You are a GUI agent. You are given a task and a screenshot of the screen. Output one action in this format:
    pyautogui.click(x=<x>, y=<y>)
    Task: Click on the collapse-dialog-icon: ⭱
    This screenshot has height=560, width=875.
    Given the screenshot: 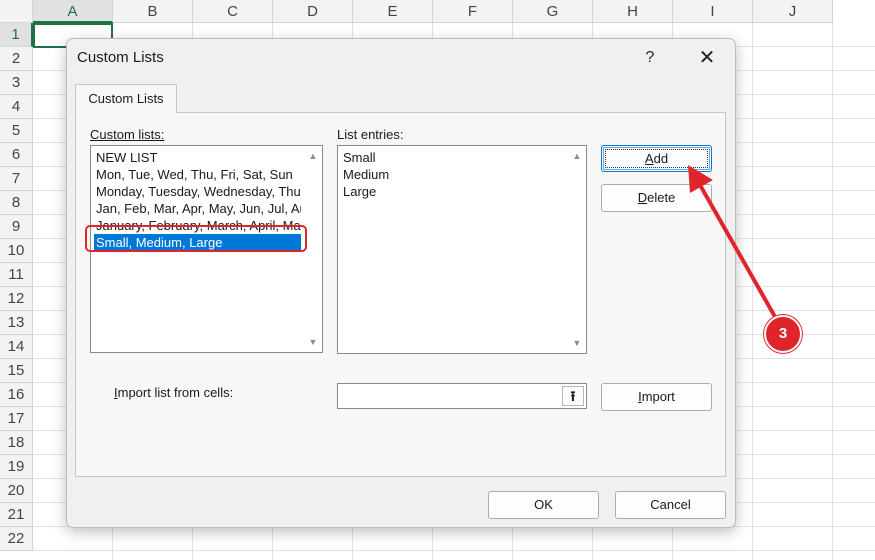 What is the action you would take?
    pyautogui.click(x=573, y=396)
    